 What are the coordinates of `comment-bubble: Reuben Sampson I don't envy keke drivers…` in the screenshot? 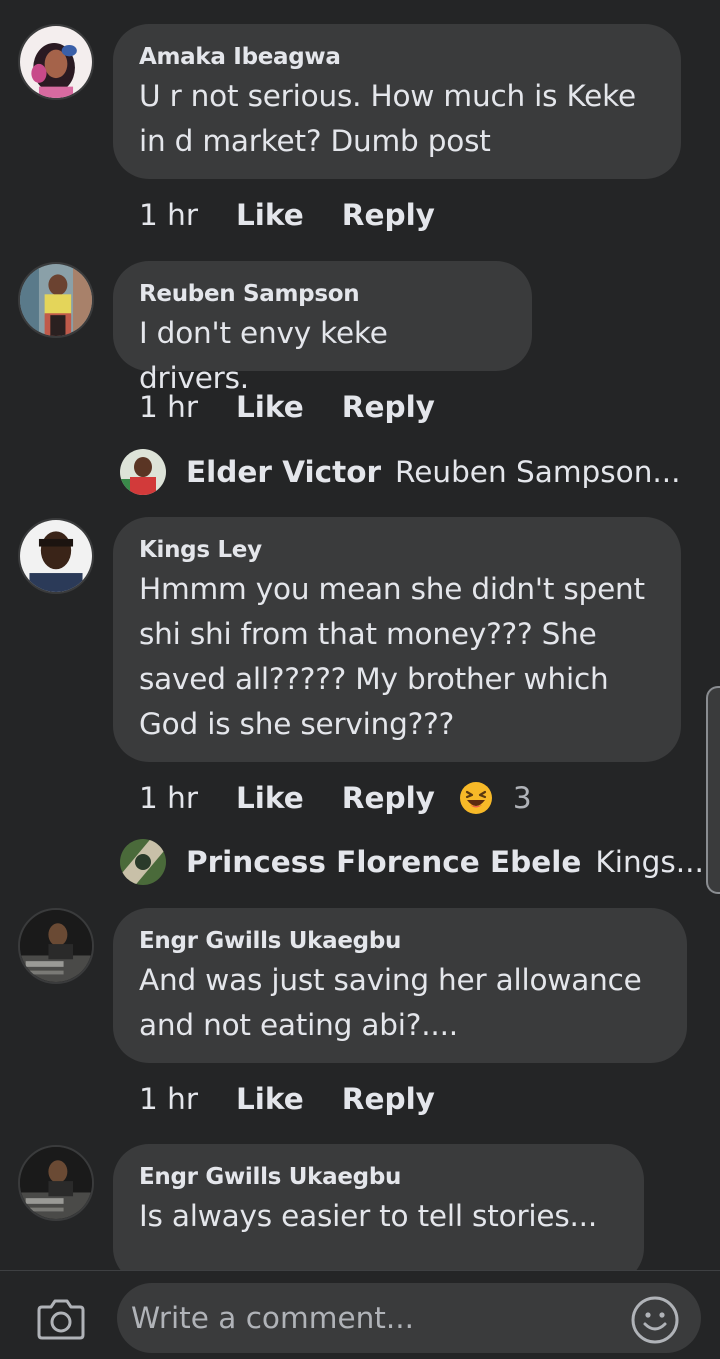 It's located at (322, 328).